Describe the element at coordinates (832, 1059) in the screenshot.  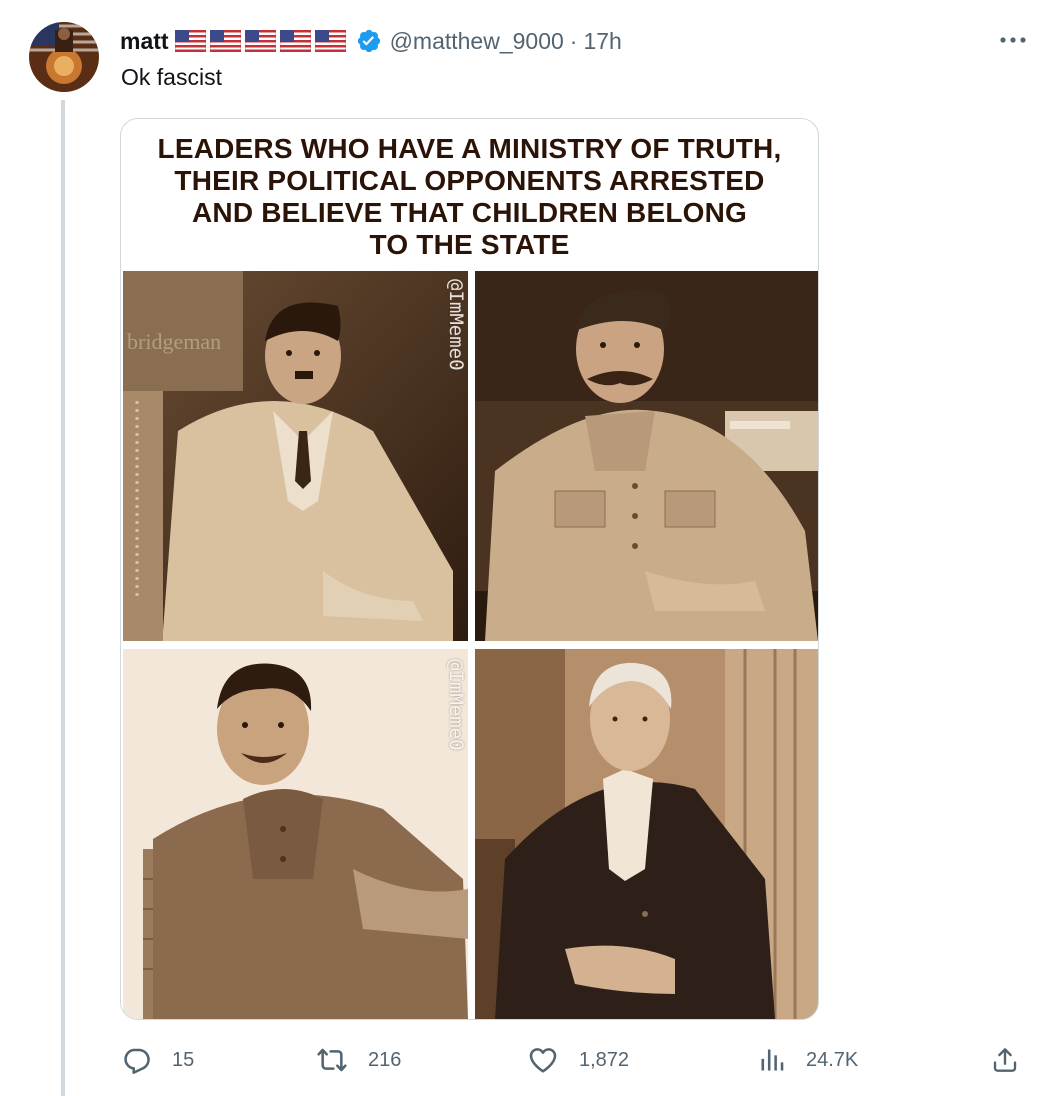
I see `view-count: 24.7K` at that location.